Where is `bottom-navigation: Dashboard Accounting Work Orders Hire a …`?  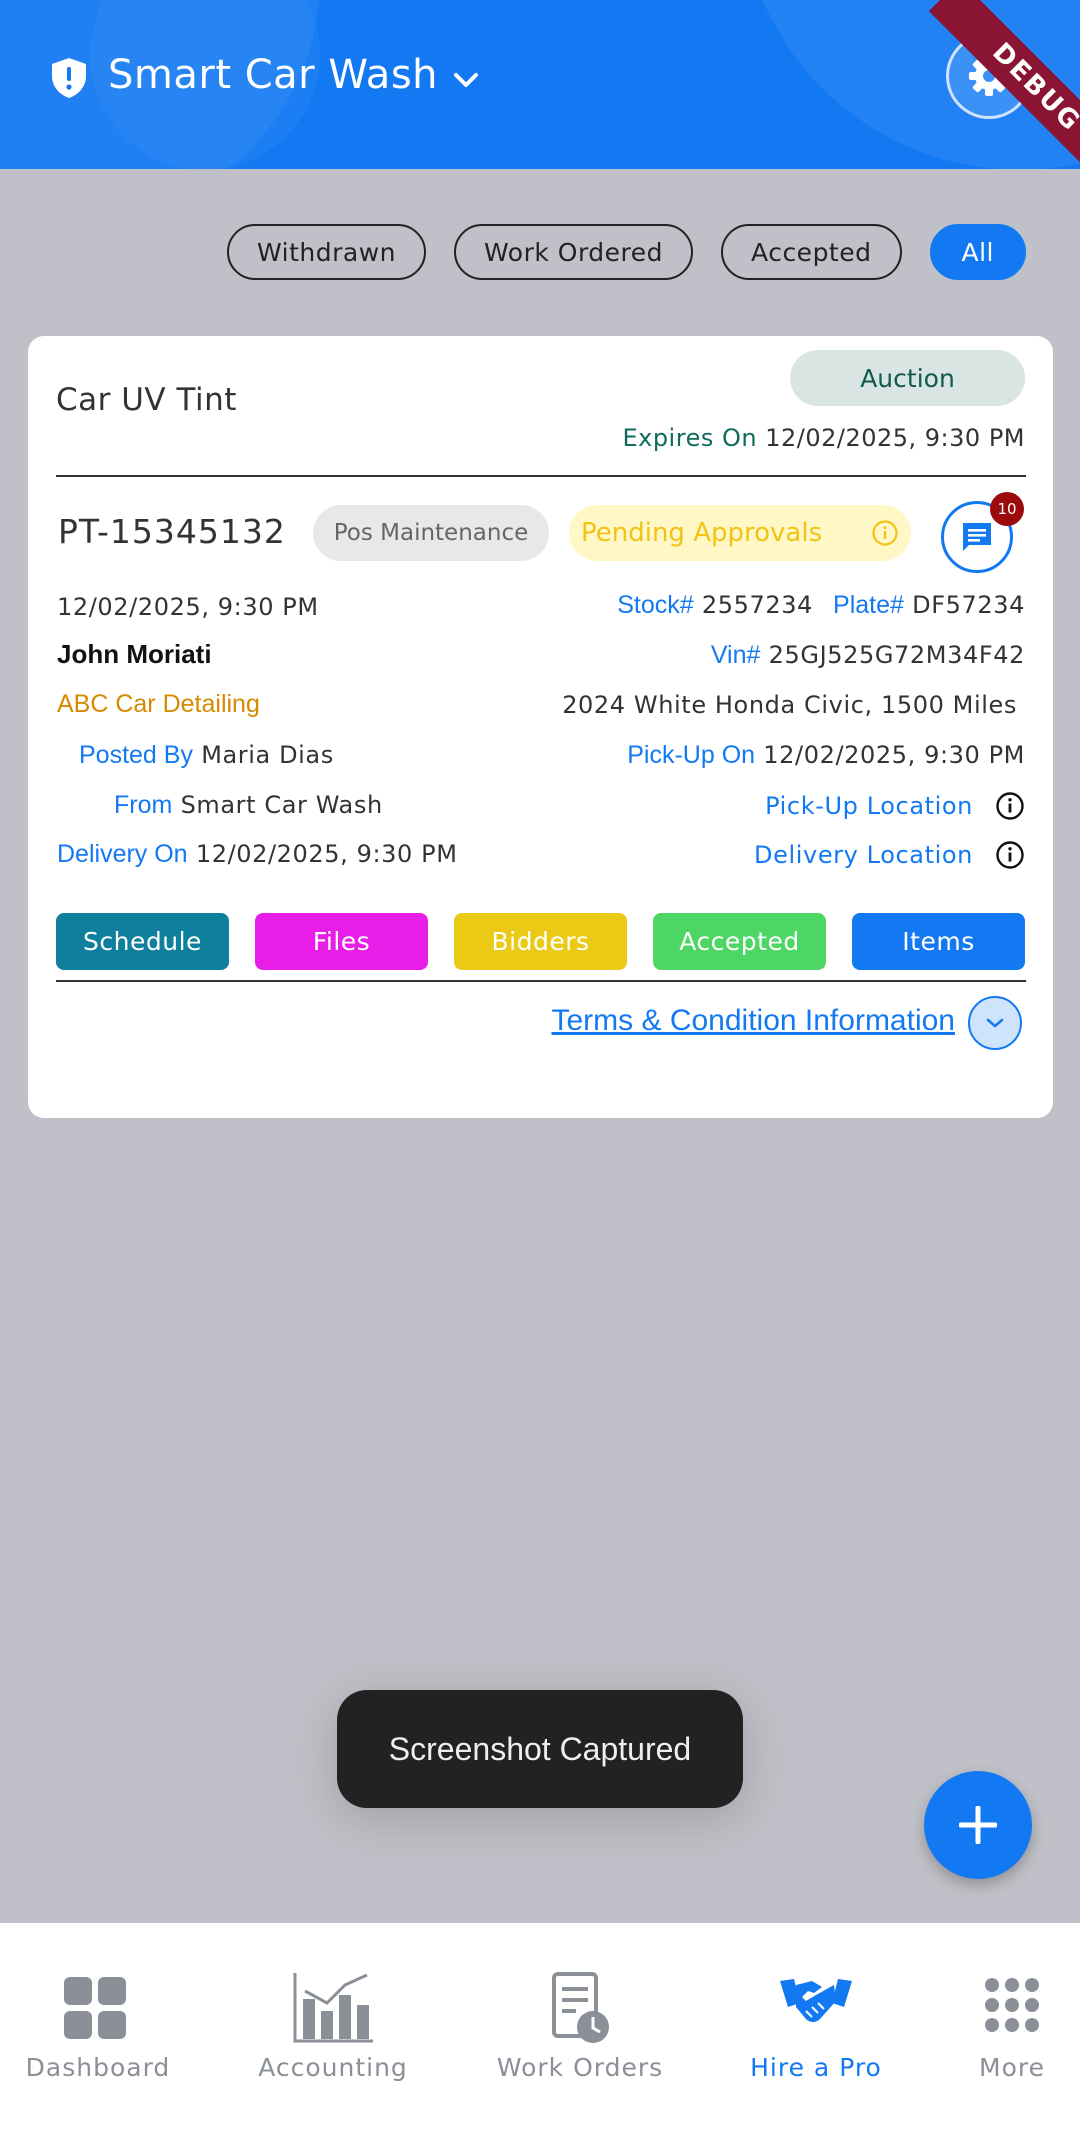 bottom-navigation: Dashboard Accounting Work Orders Hire a … is located at coordinates (540, 2028).